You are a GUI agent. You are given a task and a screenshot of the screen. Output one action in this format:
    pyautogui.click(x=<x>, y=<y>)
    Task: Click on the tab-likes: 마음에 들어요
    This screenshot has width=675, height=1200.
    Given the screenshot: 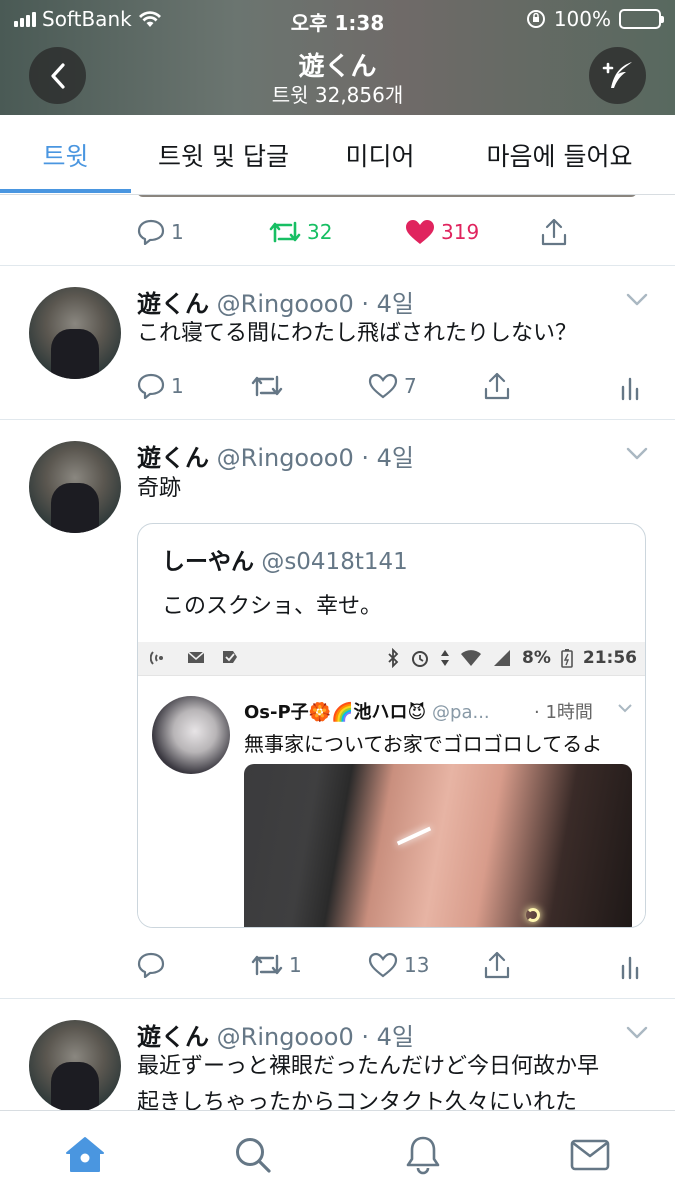 What is the action you would take?
    pyautogui.click(x=559, y=155)
    